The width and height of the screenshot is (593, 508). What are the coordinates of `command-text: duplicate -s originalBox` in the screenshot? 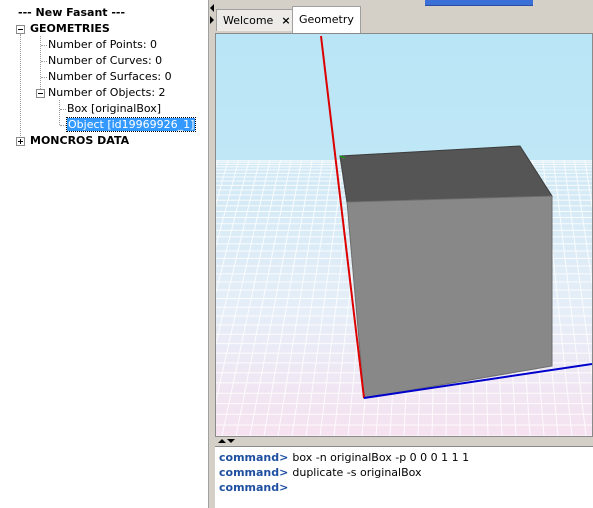 It's located at (357, 472).